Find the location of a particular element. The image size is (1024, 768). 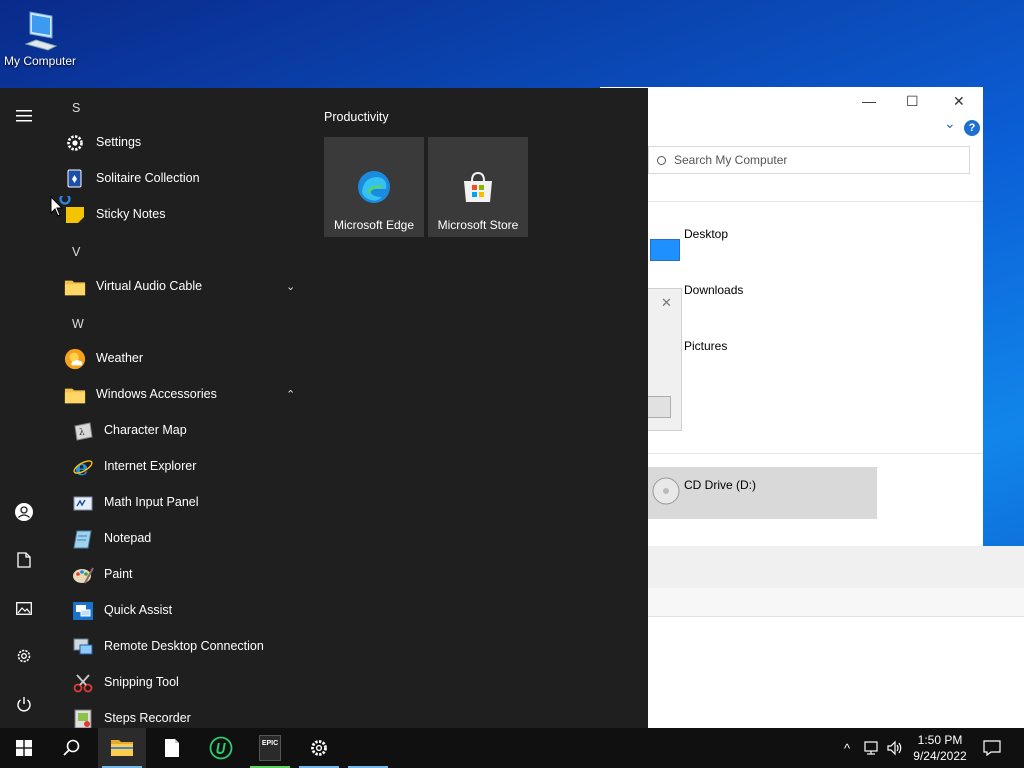

search-button is located at coordinates (72, 748).